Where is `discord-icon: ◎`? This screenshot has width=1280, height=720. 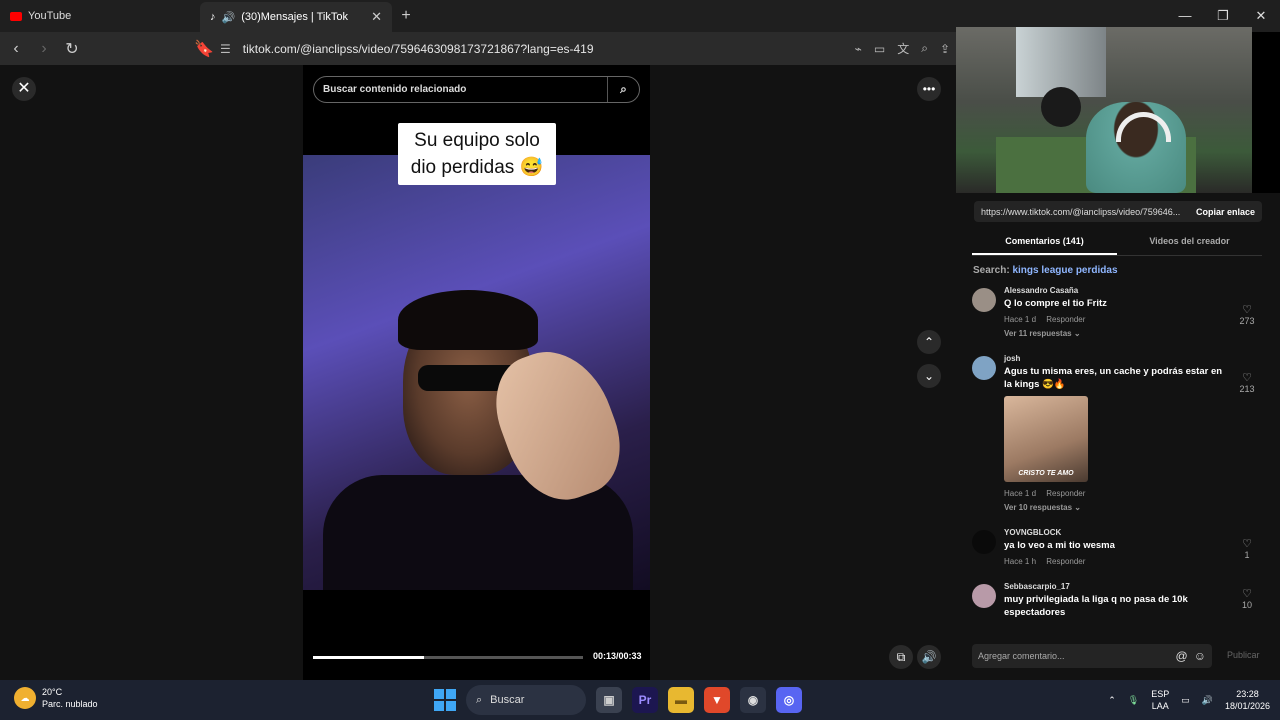 discord-icon: ◎ is located at coordinates (789, 700).